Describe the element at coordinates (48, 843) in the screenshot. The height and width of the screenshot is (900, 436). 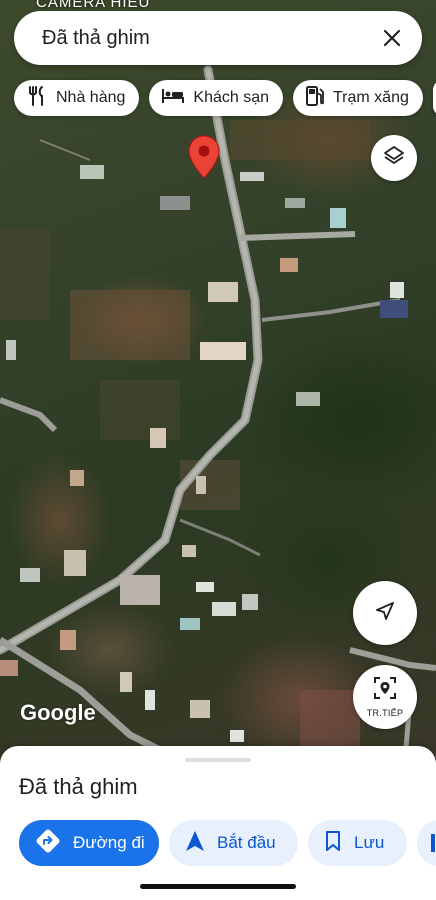
I see `directions-icon` at that location.